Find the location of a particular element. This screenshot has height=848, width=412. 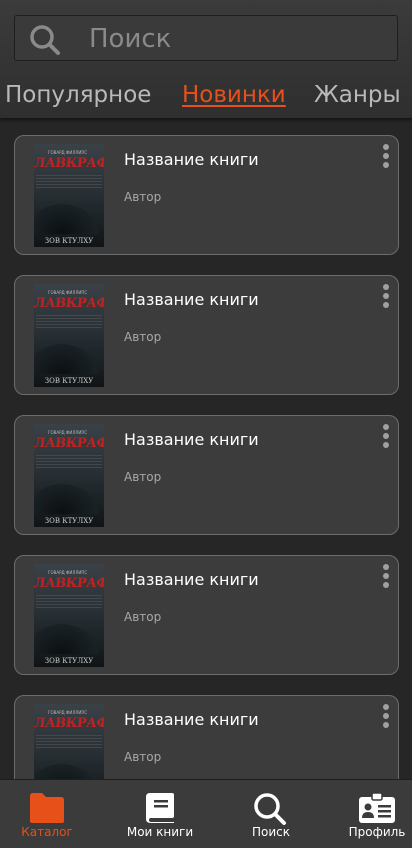

folder-icon is located at coordinates (47, 808).